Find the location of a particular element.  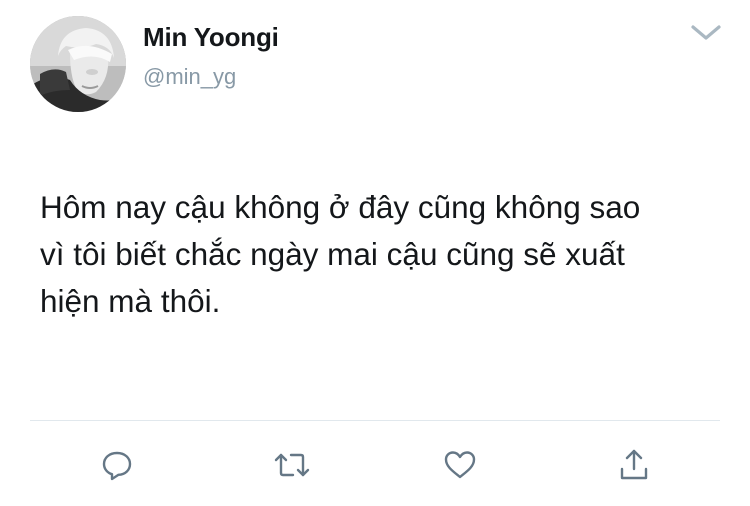

tweet-text-line: Hôm nay cậu không ở đây cũng không sao is located at coordinates (340, 207).